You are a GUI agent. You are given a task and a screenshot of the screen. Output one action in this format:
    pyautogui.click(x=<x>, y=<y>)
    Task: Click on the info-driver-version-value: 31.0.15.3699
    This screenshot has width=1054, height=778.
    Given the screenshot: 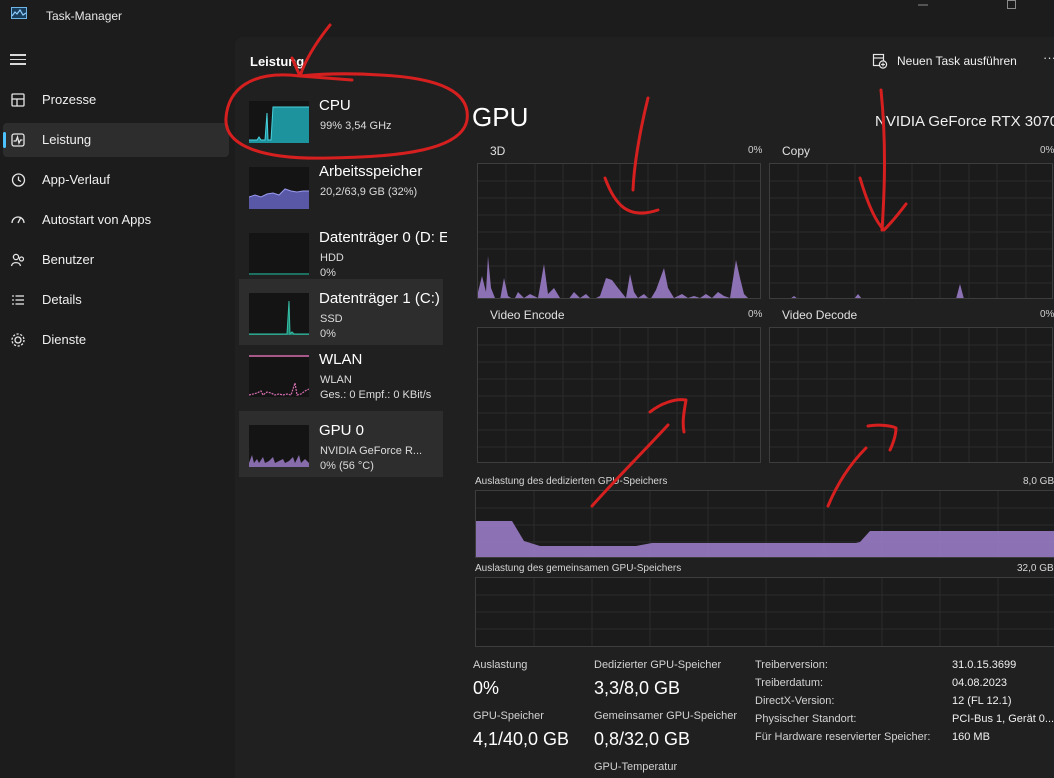 What is the action you would take?
    pyautogui.click(x=984, y=665)
    